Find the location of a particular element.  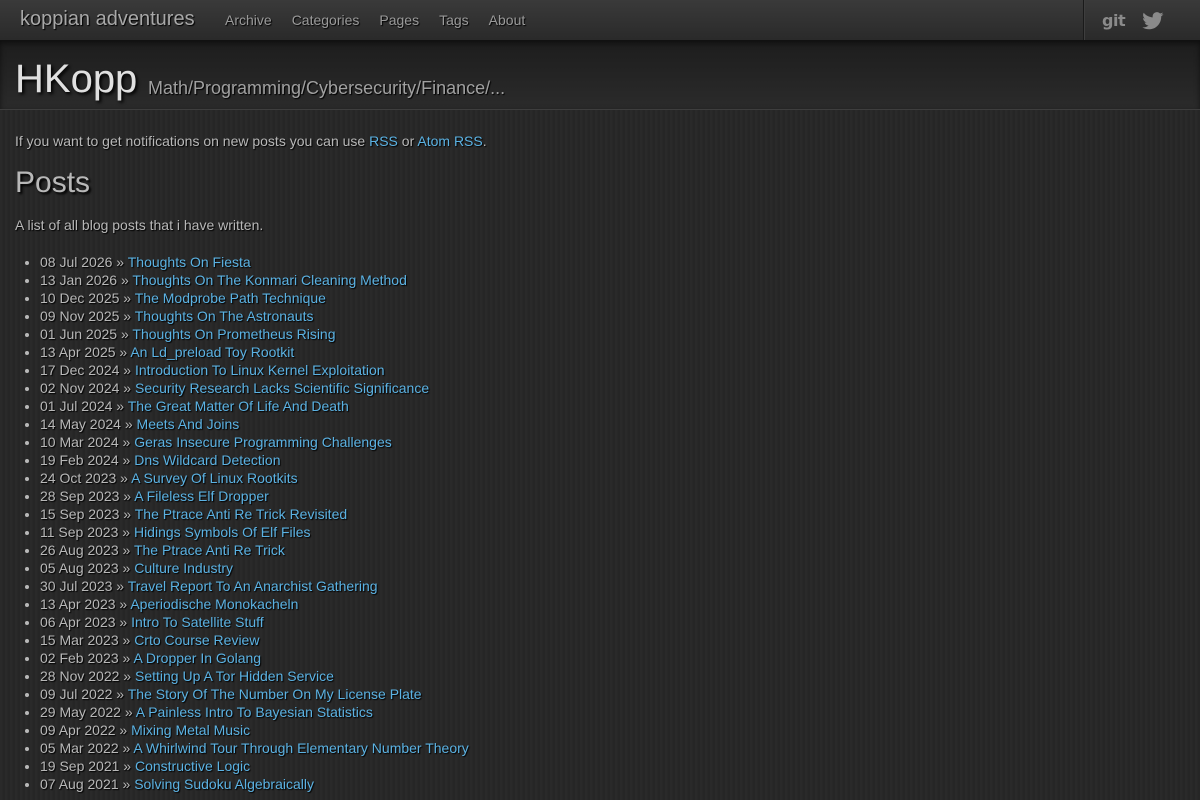

post-list-item: 08 Jul 2026 » Thoughts On Fiesta is located at coordinates (612, 262).